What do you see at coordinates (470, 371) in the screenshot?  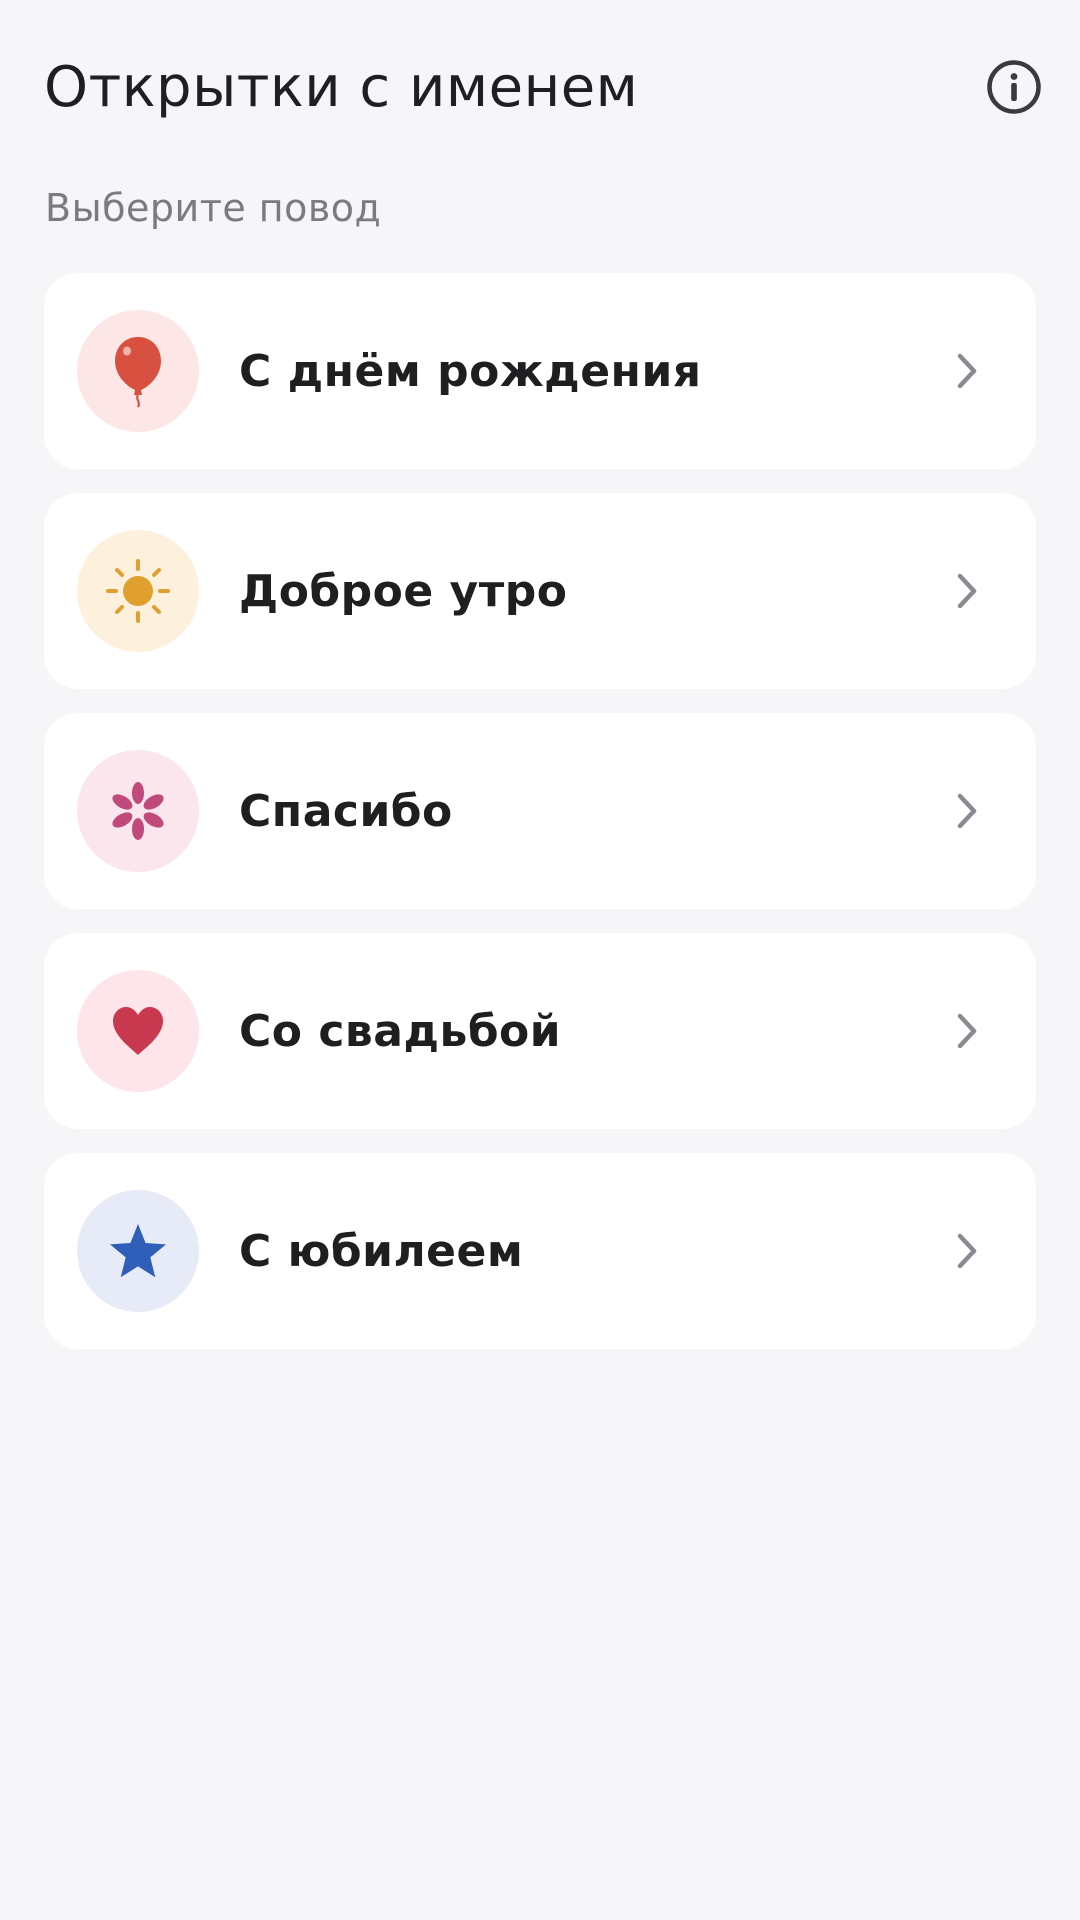 I see `occasion-label: С днём рождения` at bounding box center [470, 371].